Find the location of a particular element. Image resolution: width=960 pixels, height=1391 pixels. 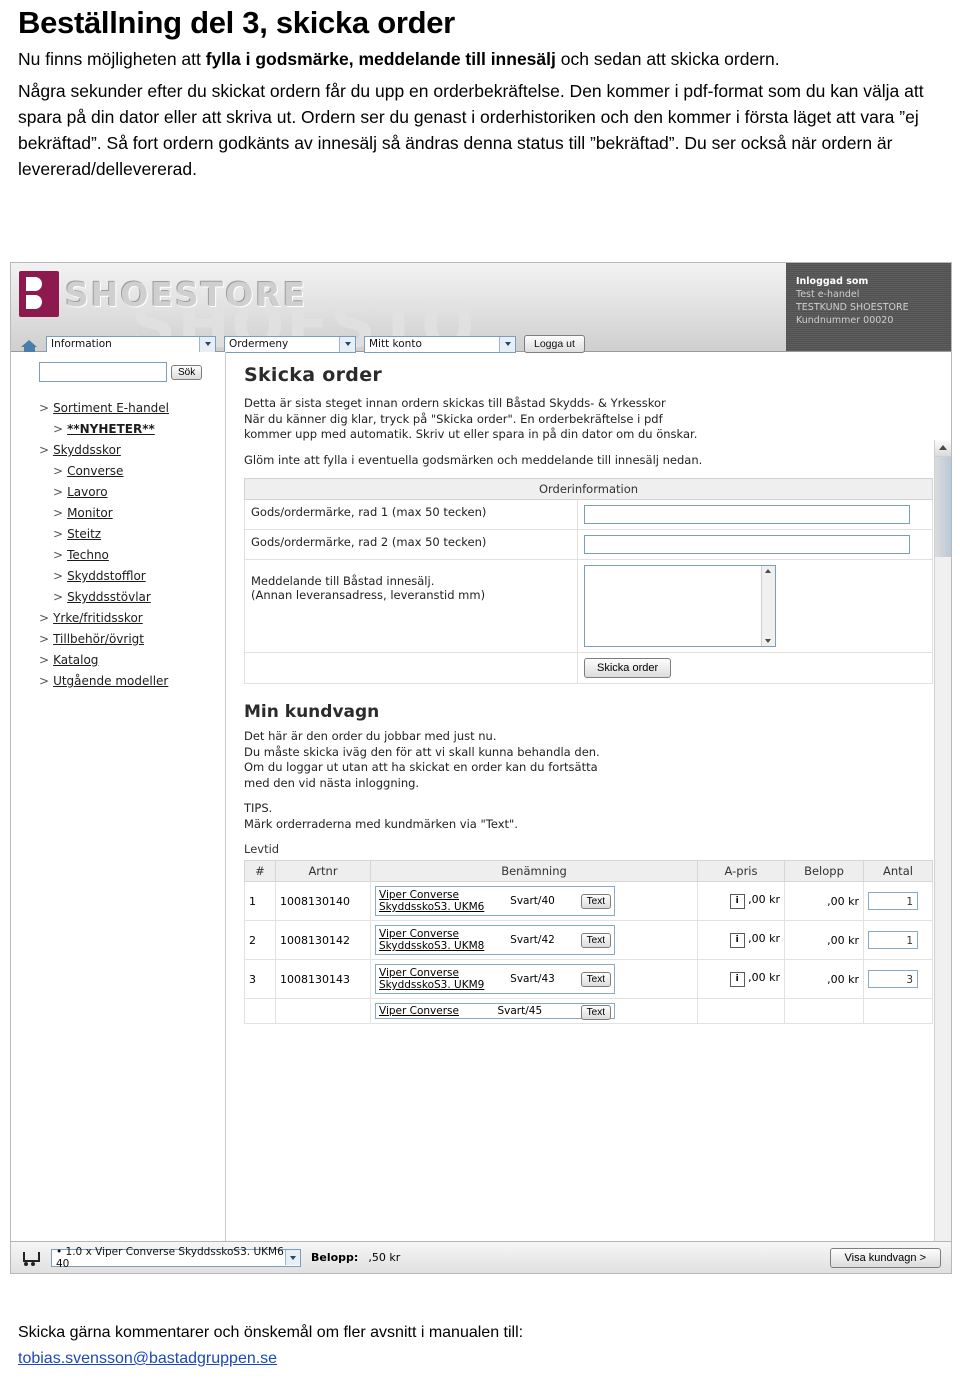

sidebar-item-label: Skyddsstövlar is located at coordinates (109, 597).